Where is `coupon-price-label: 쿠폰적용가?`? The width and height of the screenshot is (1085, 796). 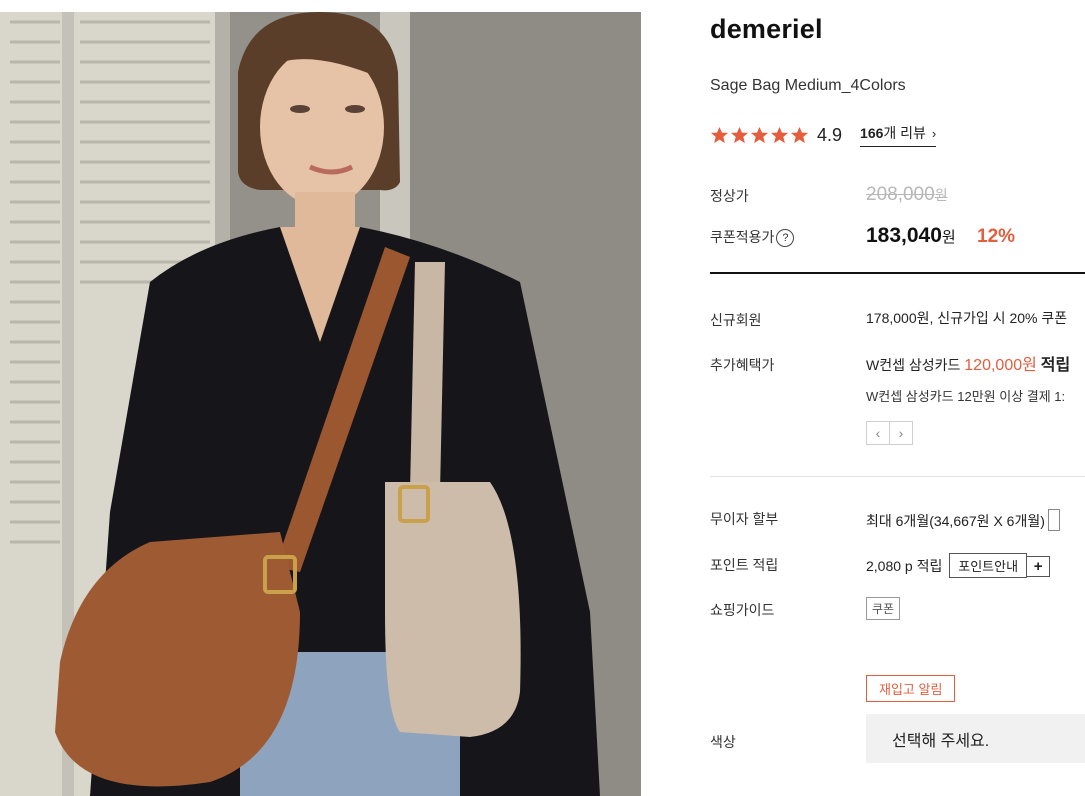
coupon-price-label: 쿠폰적용가? is located at coordinates (752, 237).